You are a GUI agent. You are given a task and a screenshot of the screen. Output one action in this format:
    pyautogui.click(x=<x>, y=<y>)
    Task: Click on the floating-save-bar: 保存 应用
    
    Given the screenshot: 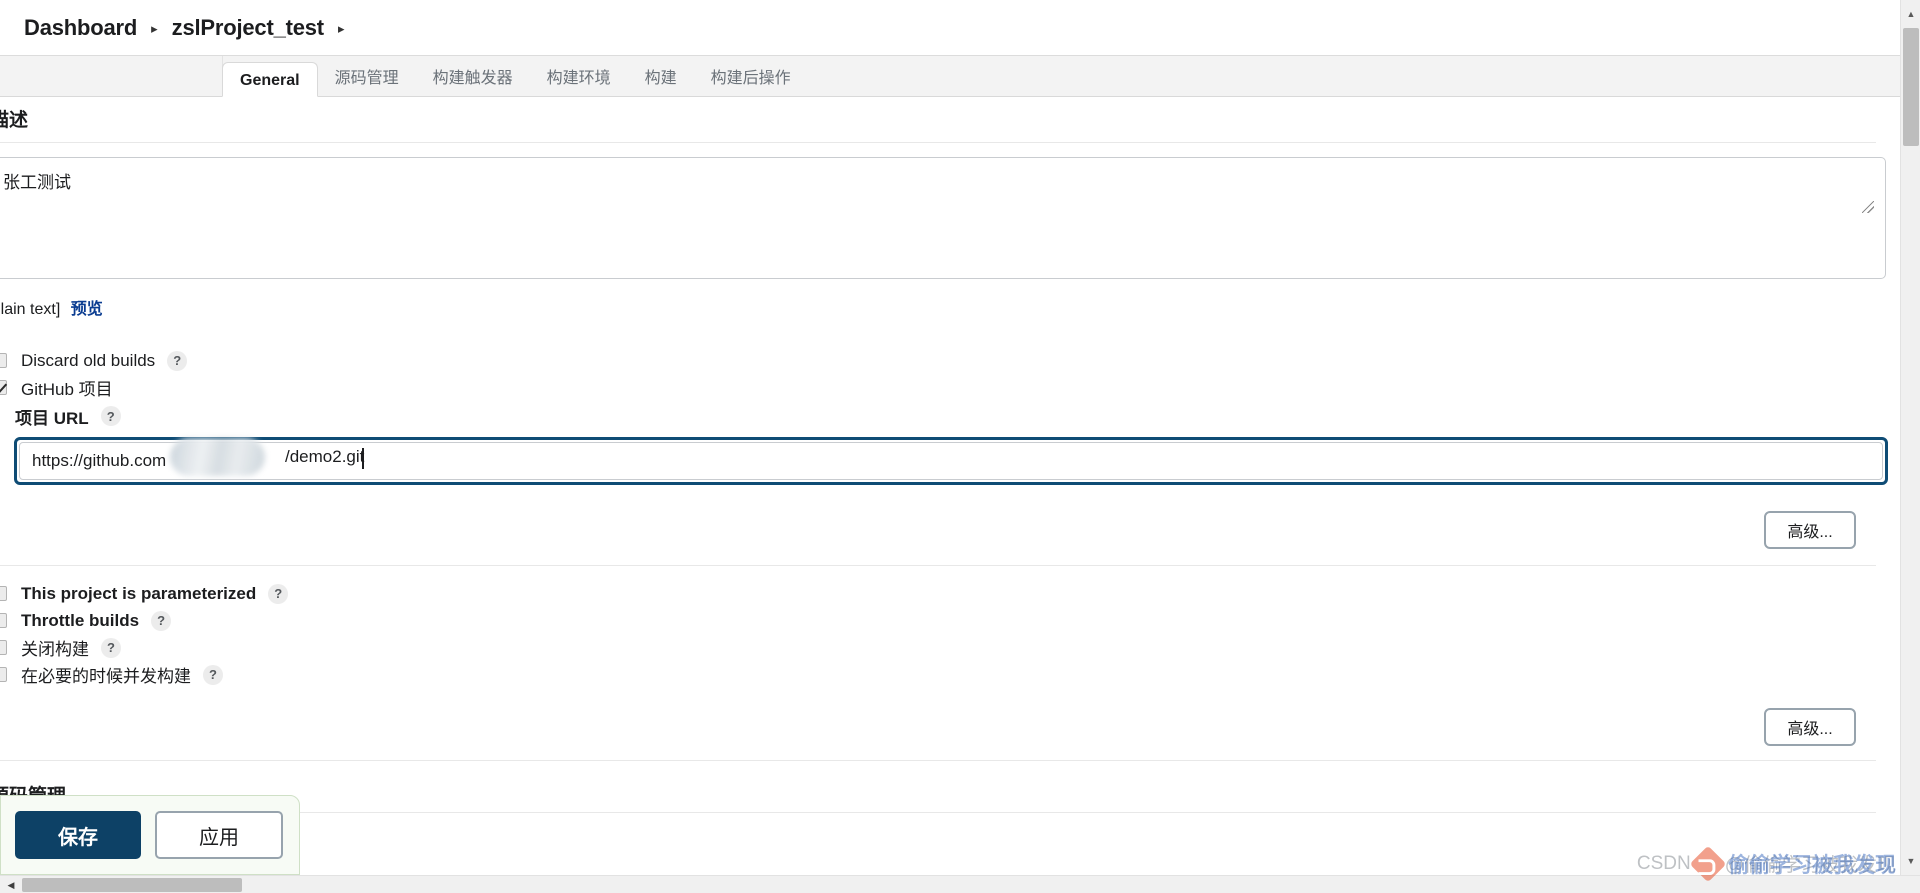 What is the action you would take?
    pyautogui.click(x=150, y=835)
    